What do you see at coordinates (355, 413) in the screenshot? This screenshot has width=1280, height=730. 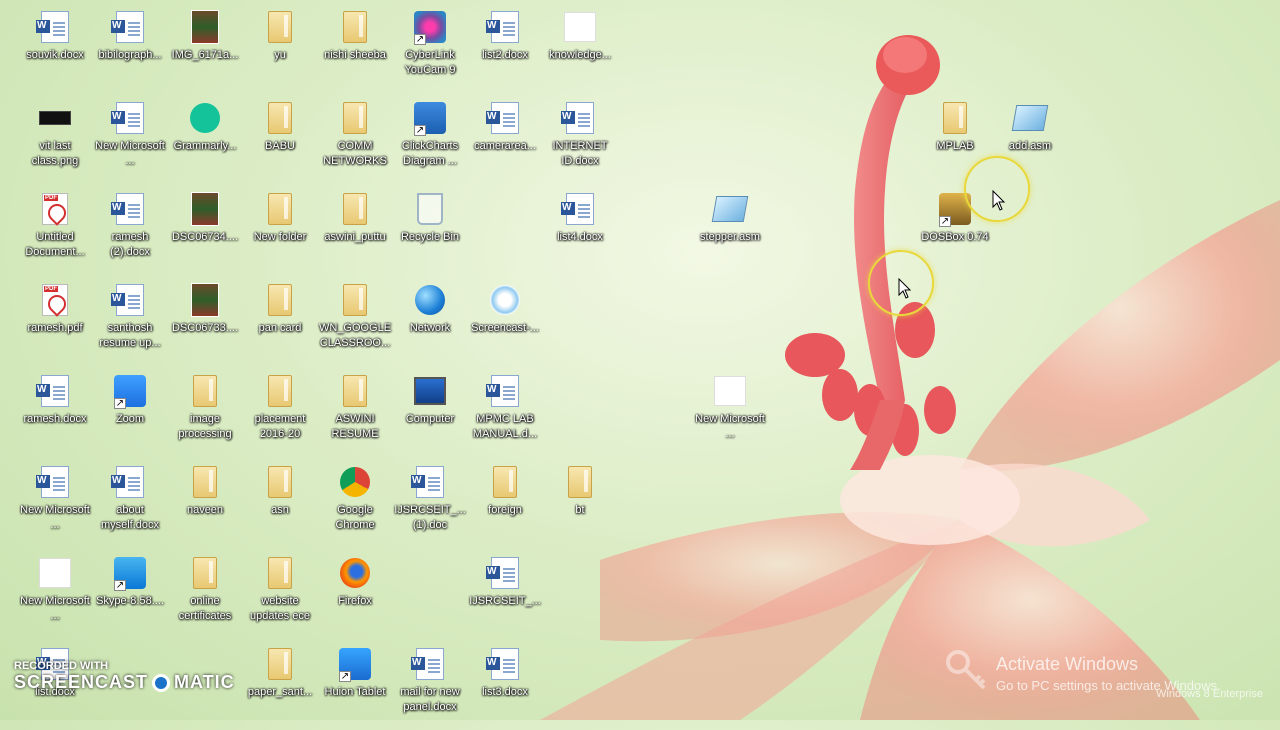 I see `desktop-icon: ASWINI RESUME` at bounding box center [355, 413].